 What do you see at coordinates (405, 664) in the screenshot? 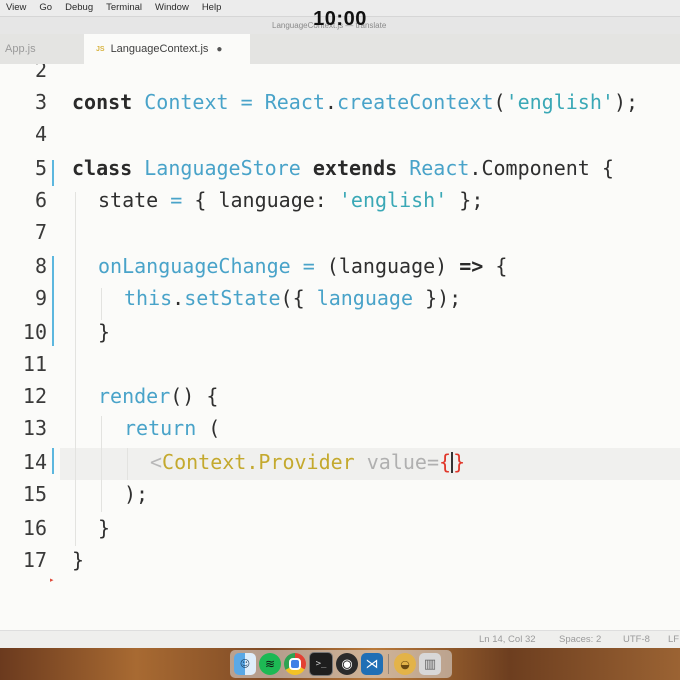
I see `app-icon: ◒` at bounding box center [405, 664].